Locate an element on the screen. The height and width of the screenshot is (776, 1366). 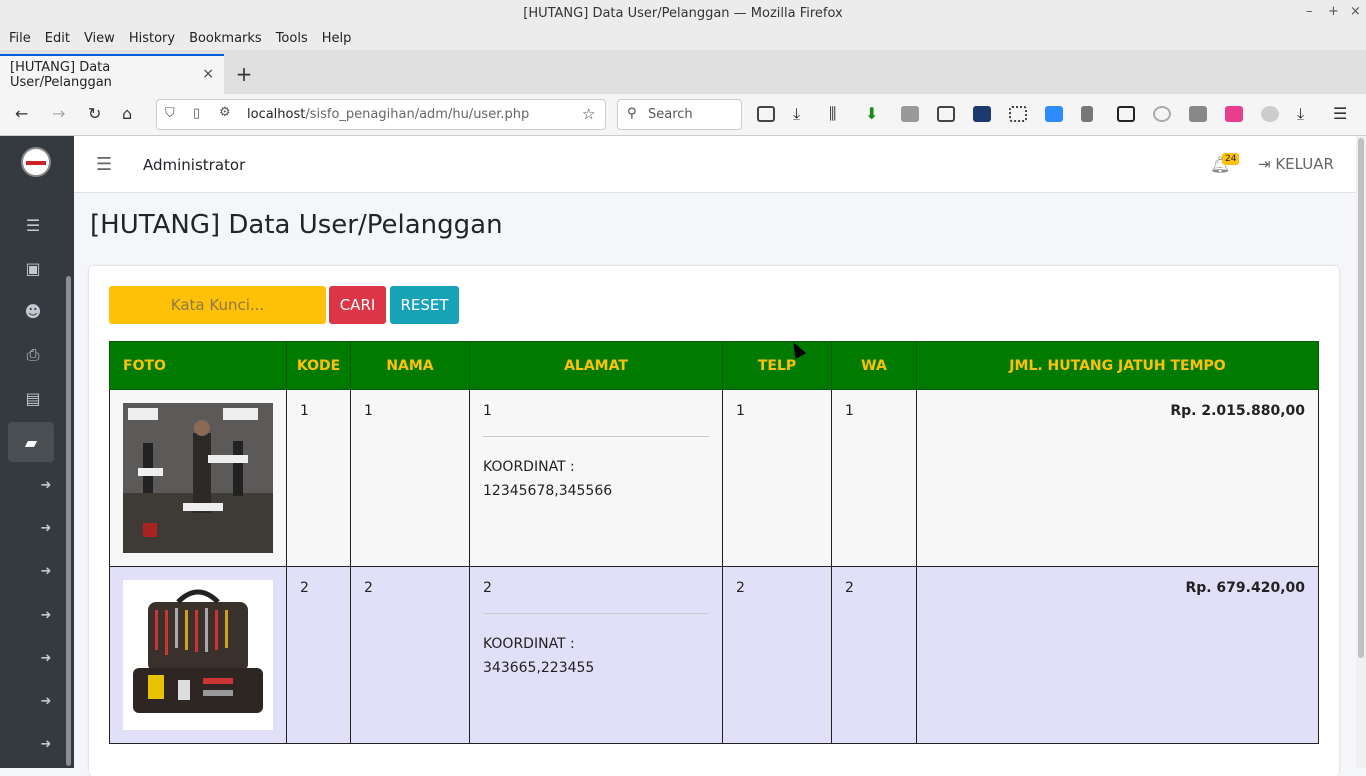
sidebar-subitem-5: ➜ is located at coordinates (46, 658).